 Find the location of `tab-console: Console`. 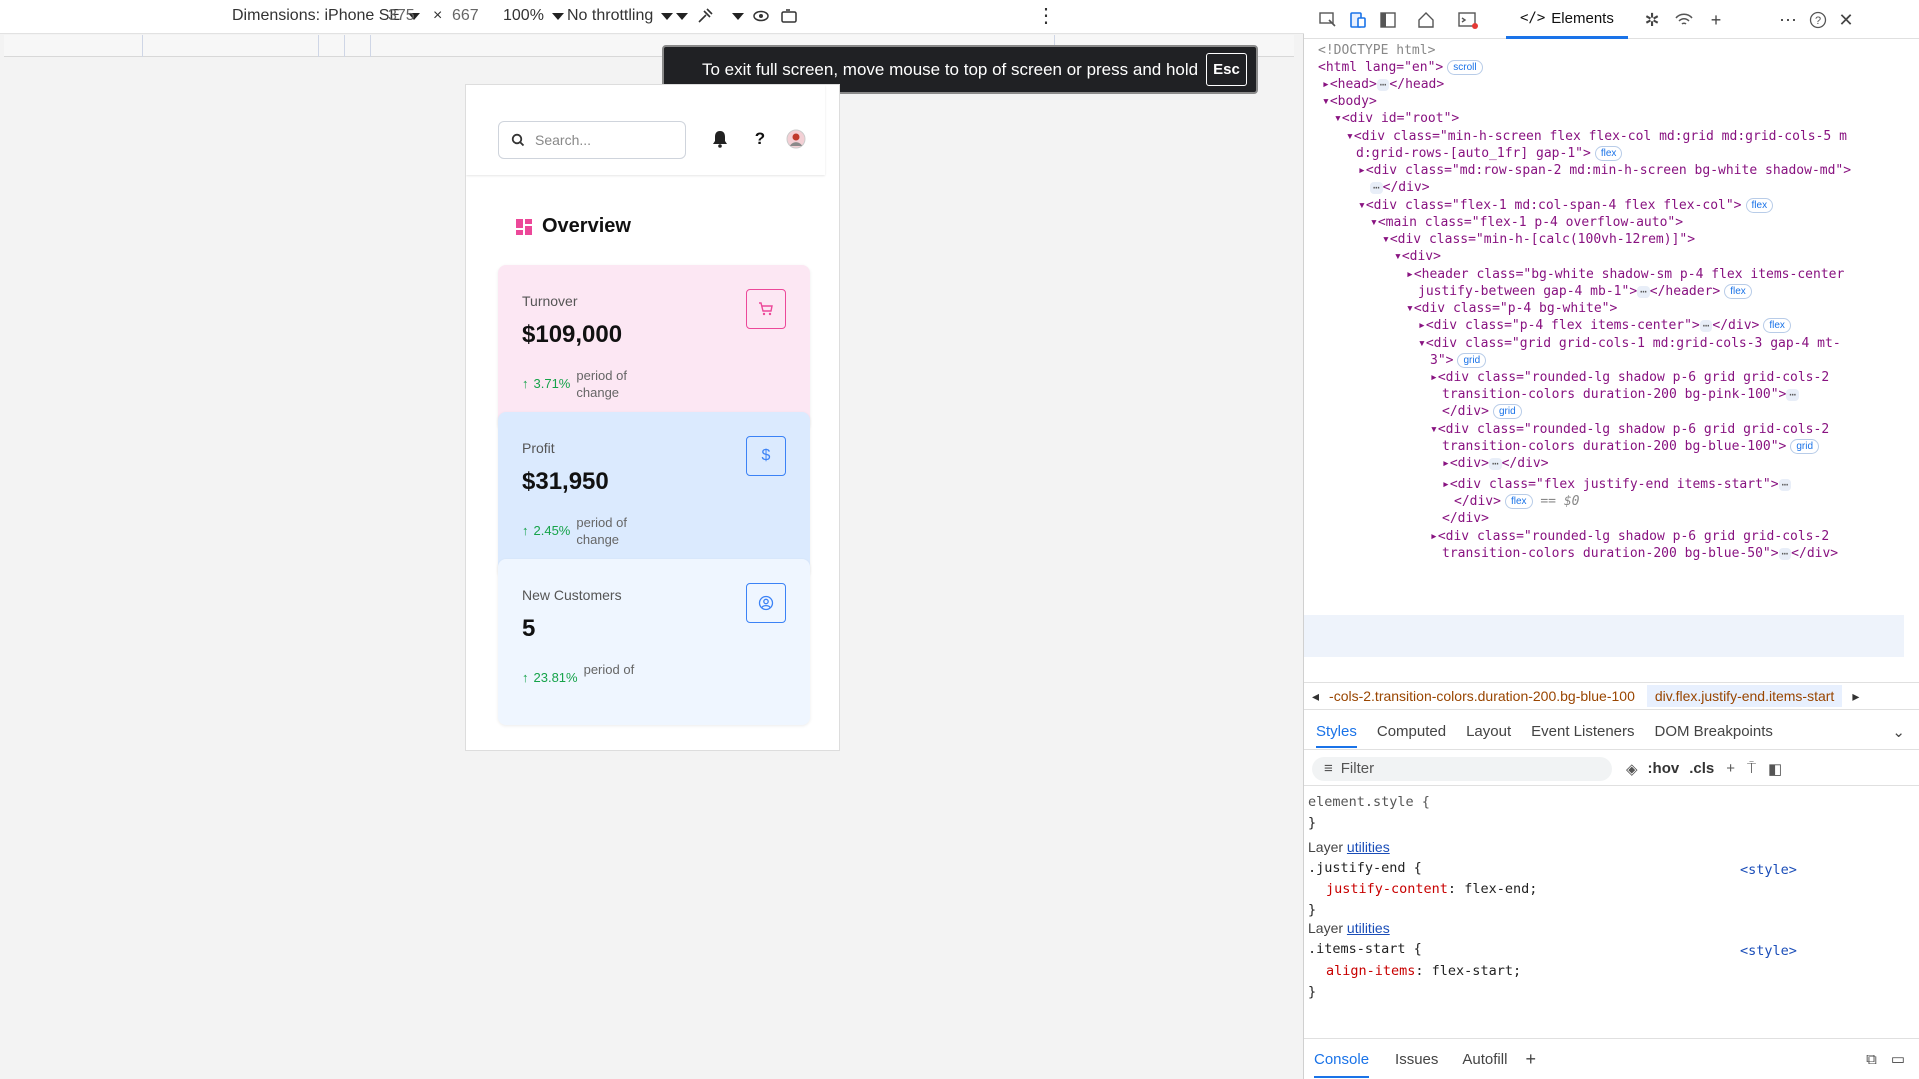

tab-console: Console is located at coordinates (1342, 1064).